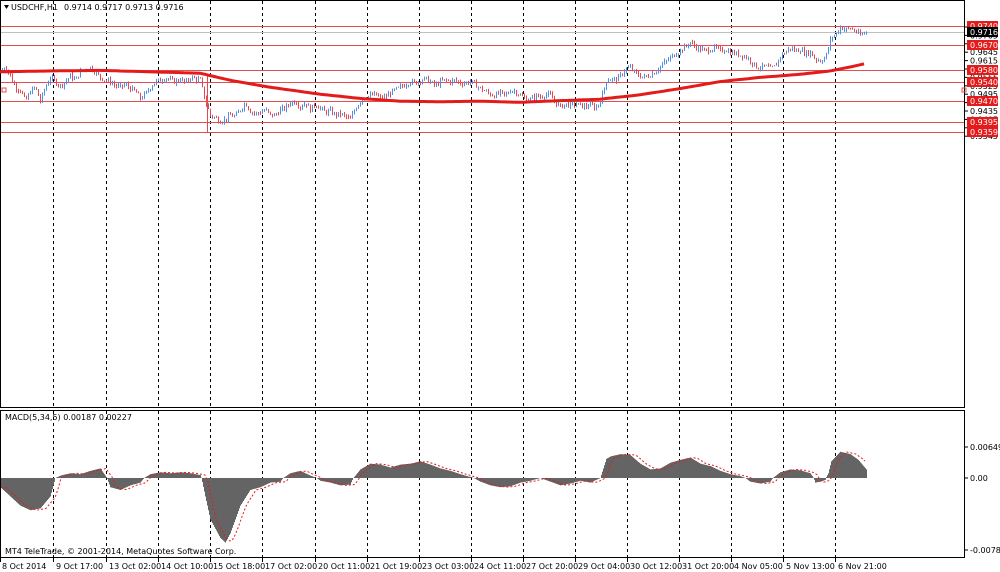  Describe the element at coordinates (810, 566) in the screenshot. I see `x-tick-label: 5 Nov 13:00` at that location.